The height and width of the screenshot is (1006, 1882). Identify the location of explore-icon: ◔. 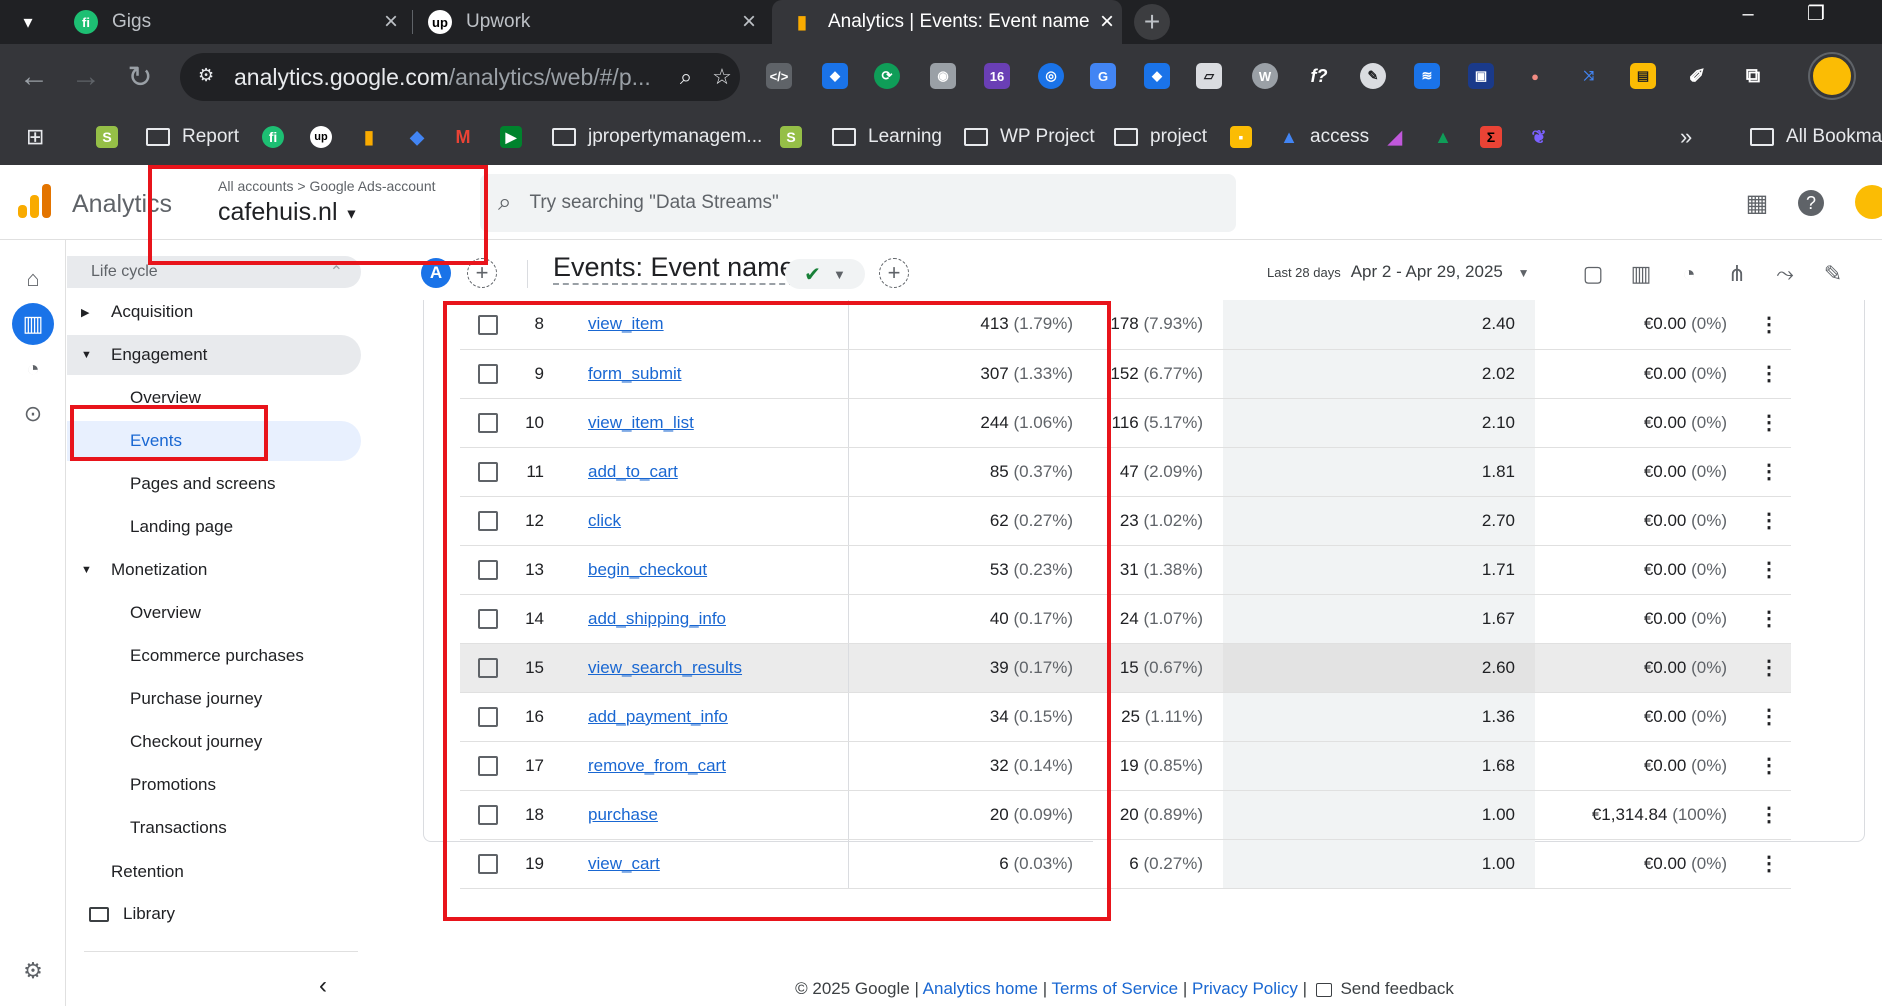
(33, 369).